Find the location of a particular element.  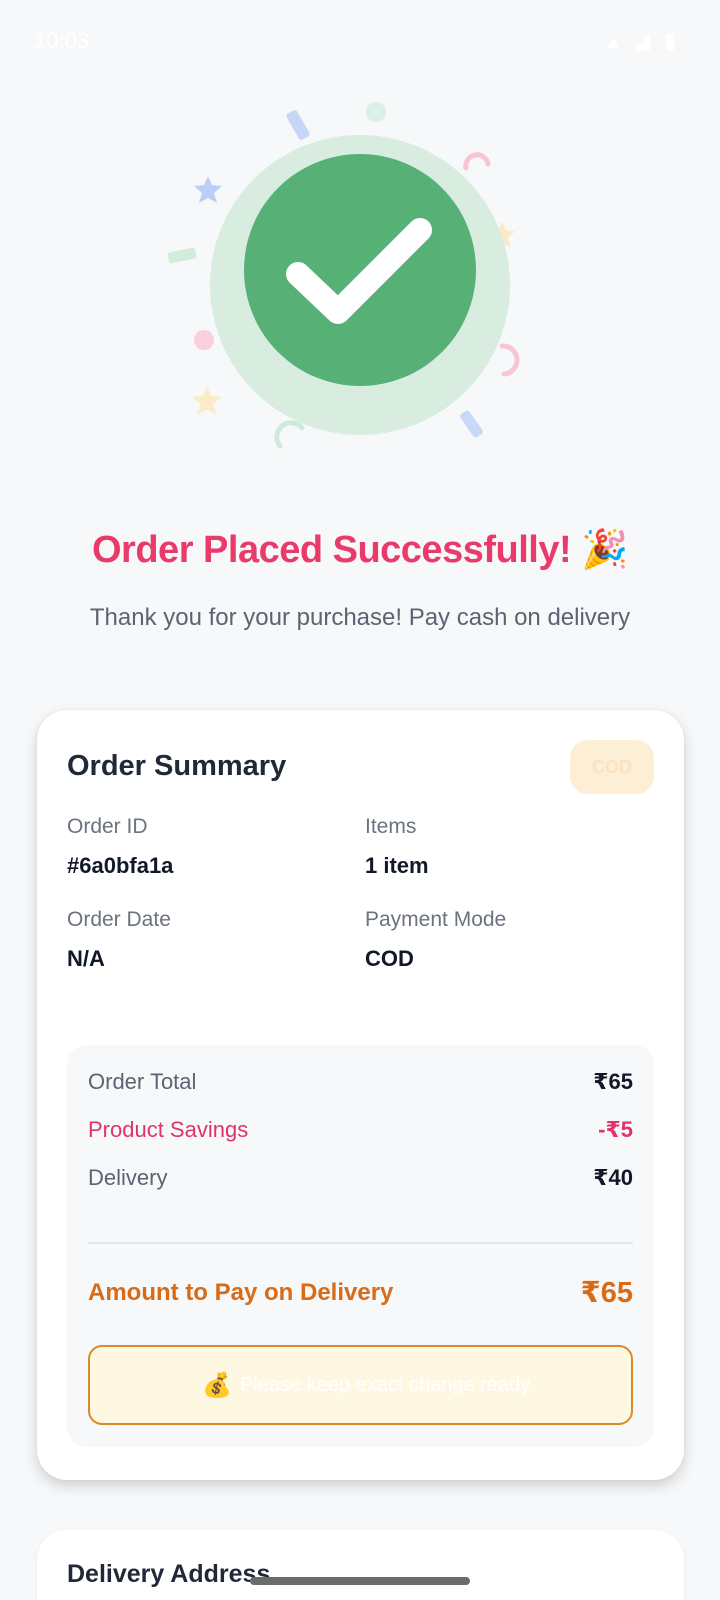

product-savings-row: Product Savings -₹5 is located at coordinates (360, 1133).